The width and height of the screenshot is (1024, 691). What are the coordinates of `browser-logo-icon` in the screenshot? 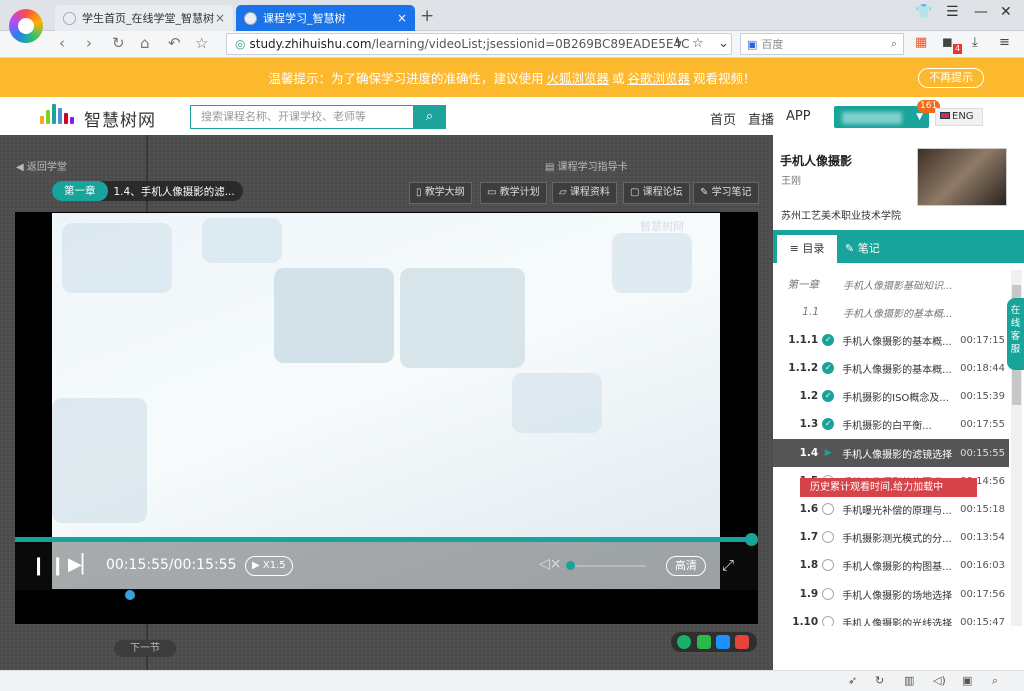 It's located at (26, 26).